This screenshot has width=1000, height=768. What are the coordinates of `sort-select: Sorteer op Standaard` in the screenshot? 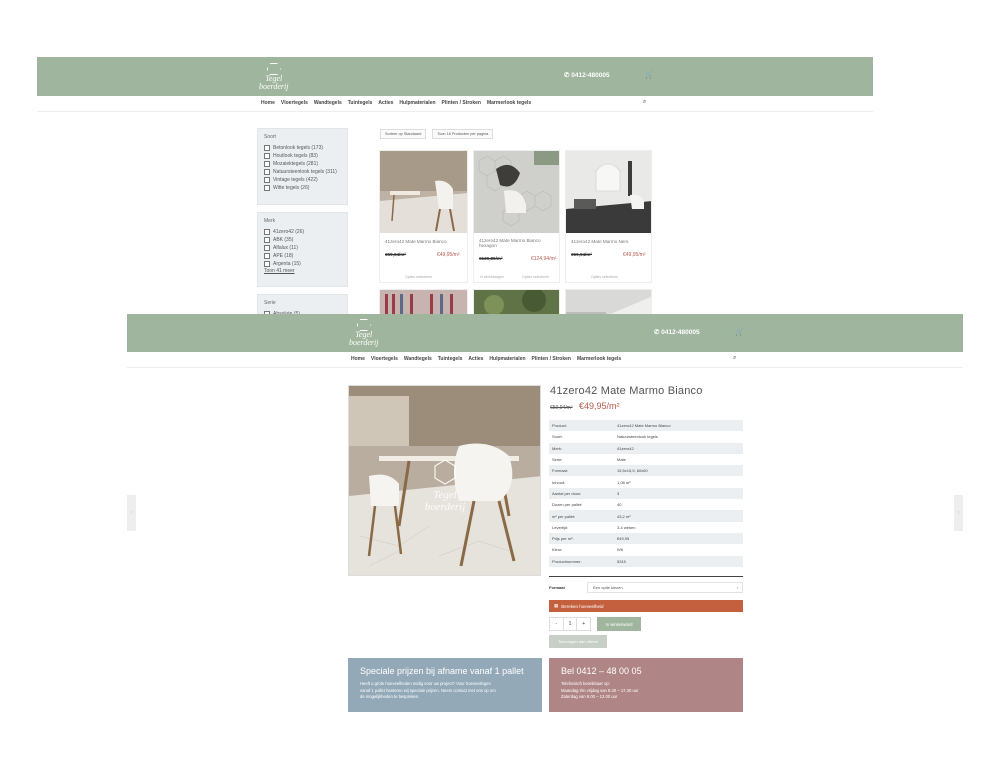 It's located at (403, 134).